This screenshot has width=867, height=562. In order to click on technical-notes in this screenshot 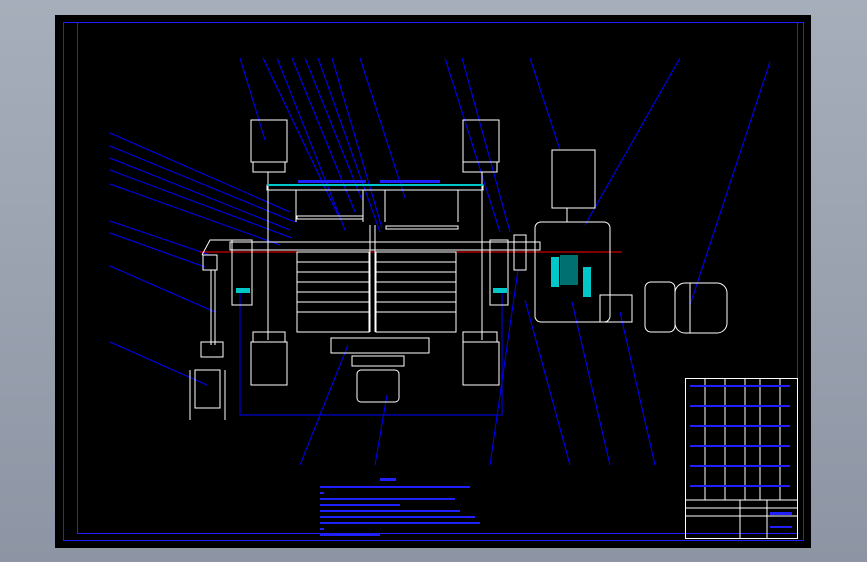, I will do `click(400, 507)`.